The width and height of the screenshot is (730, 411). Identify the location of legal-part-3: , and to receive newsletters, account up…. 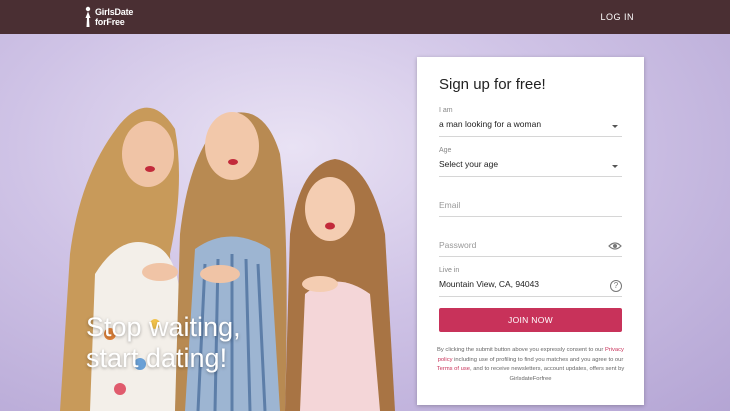
(547, 374).